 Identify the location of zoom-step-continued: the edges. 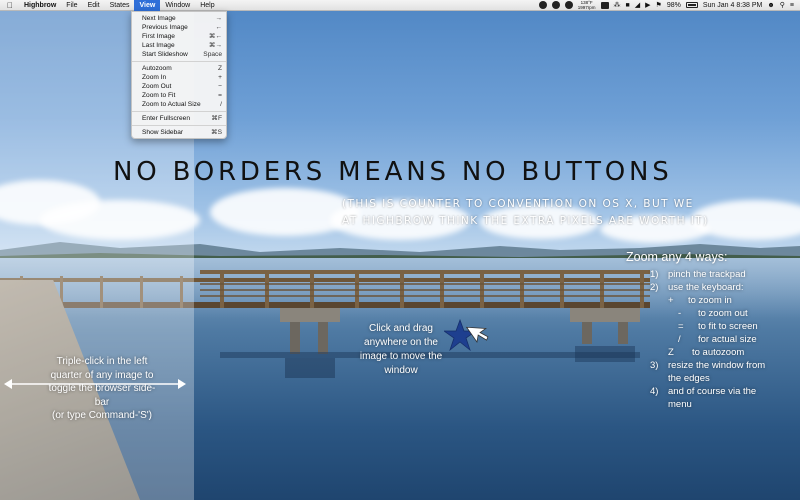
(689, 378).